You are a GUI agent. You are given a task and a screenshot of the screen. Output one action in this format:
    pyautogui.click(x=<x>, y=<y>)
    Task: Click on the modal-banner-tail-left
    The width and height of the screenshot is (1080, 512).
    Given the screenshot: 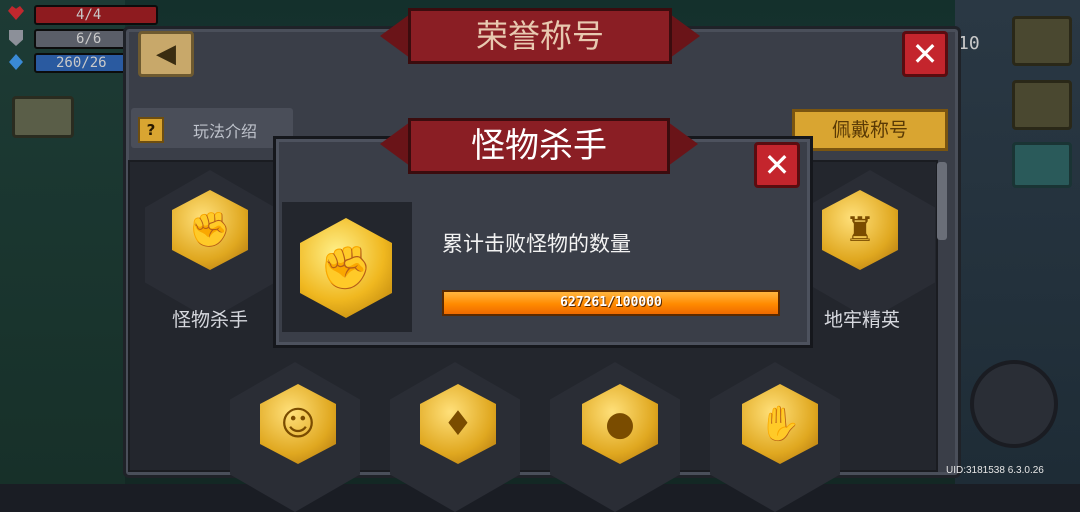 What is the action you would take?
    pyautogui.click(x=395, y=144)
    